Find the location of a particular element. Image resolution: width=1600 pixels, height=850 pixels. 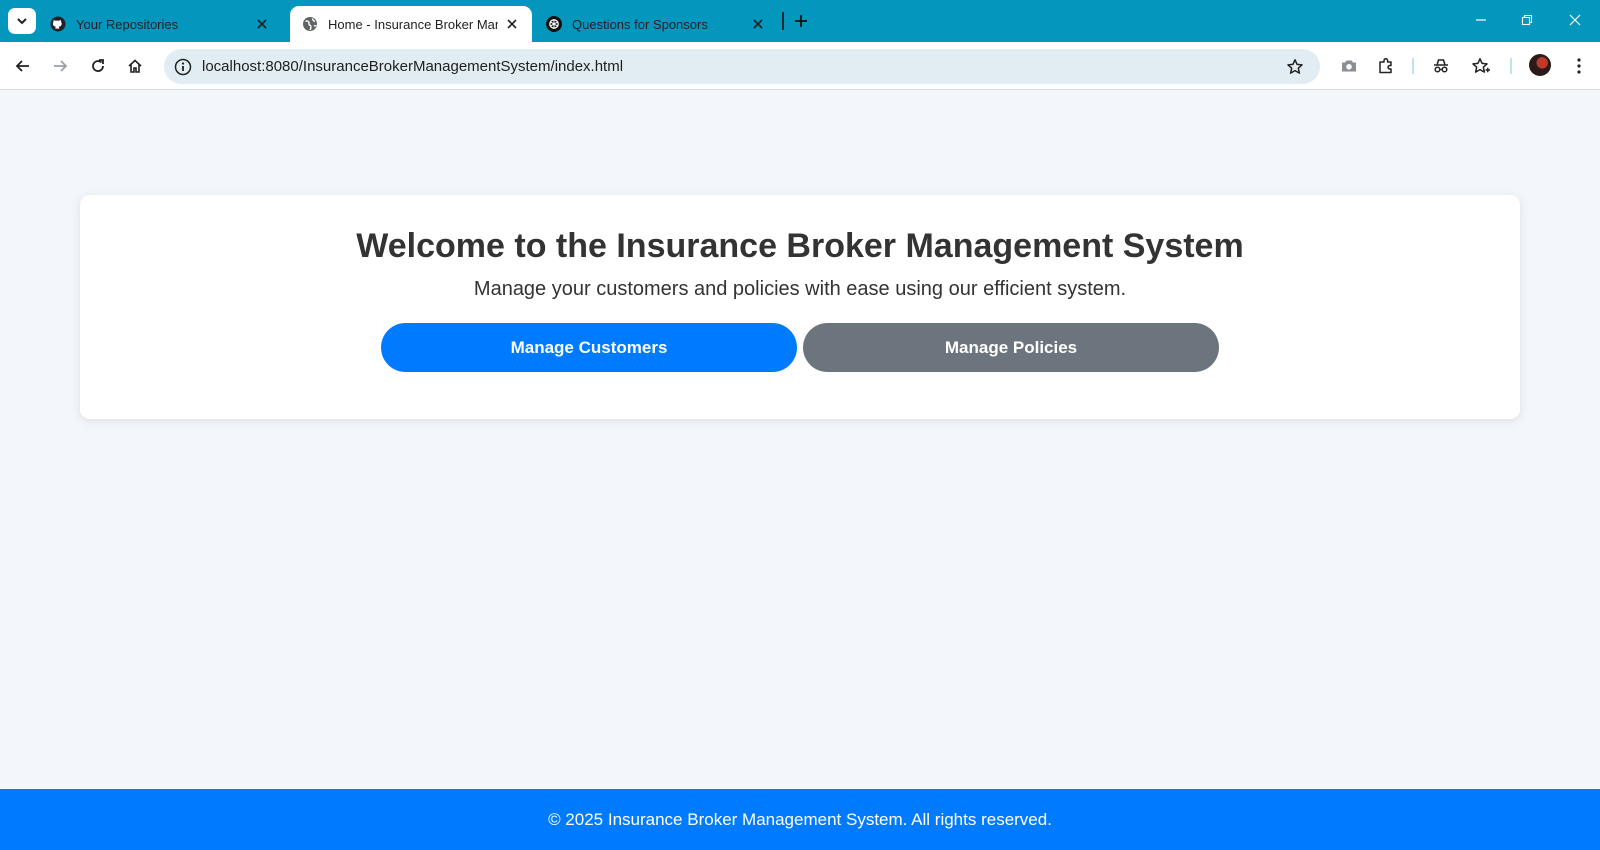

camera-icon is located at coordinates (1349, 66).